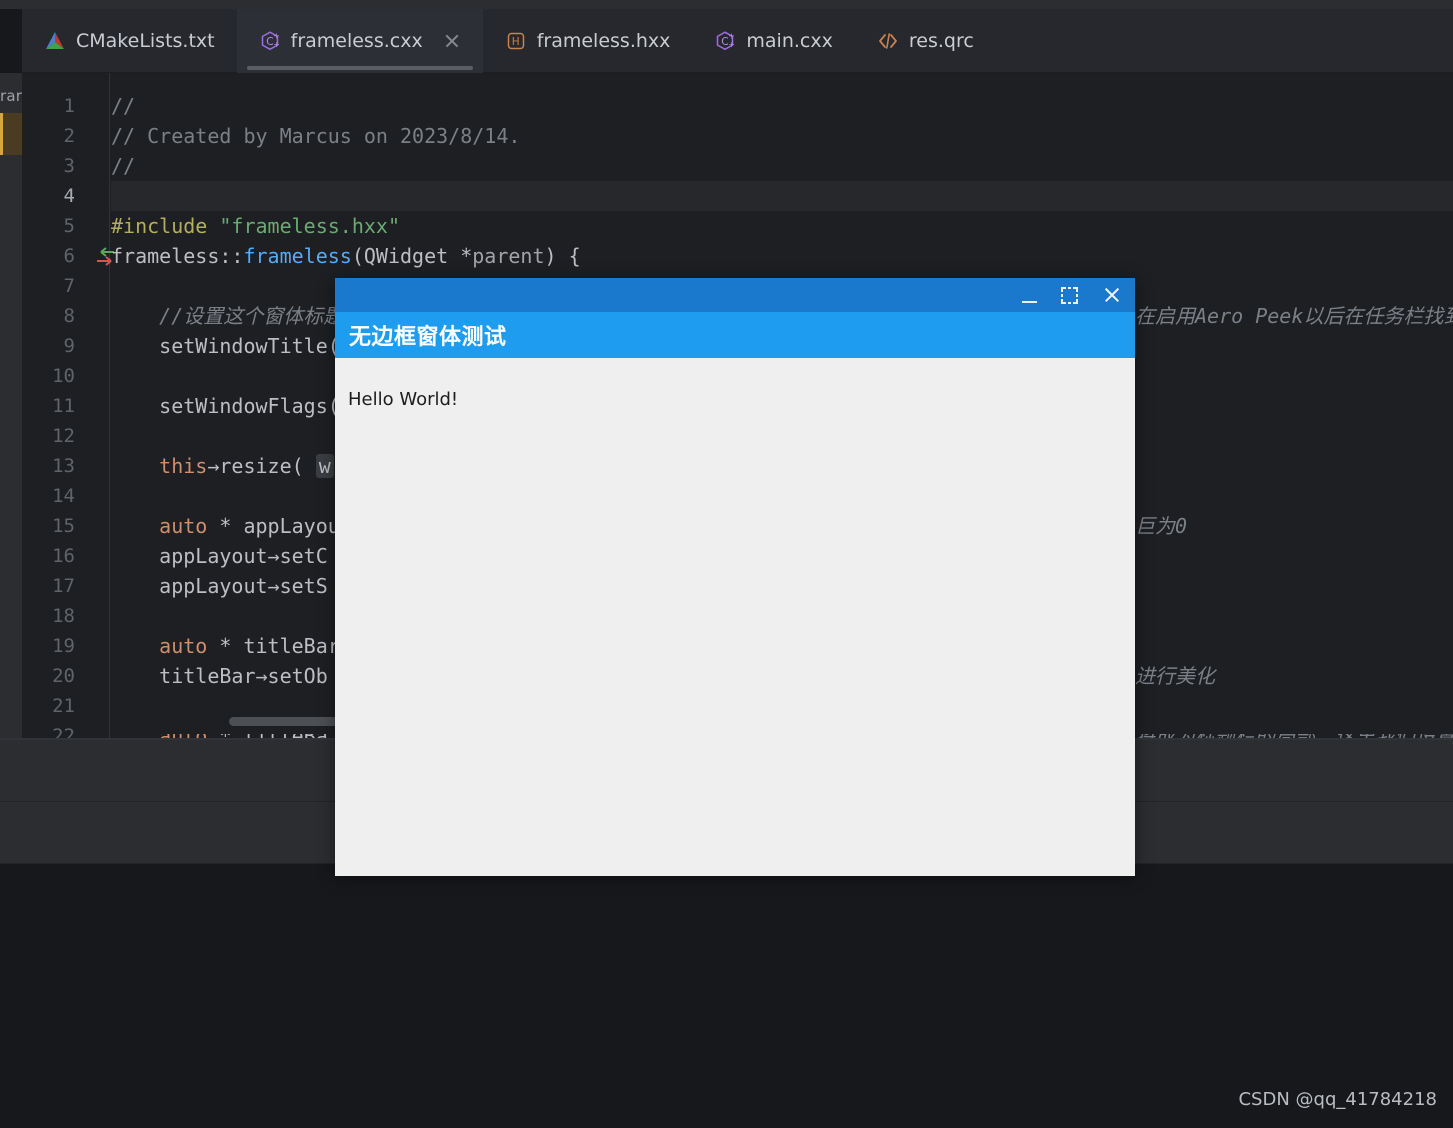 This screenshot has height=1128, width=1453. I want to click on code-line: setWindowTitle(, so click(225, 346).